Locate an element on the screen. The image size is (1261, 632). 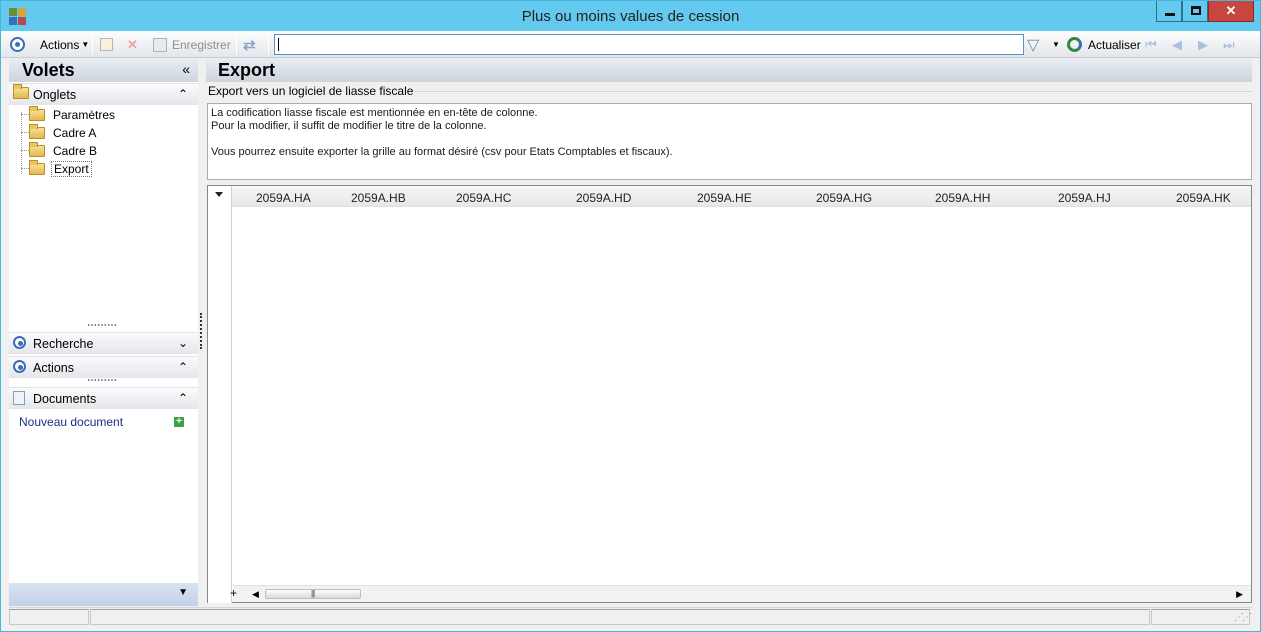
grid-column-header: 2059A.HC is located at coordinates (483, 198).